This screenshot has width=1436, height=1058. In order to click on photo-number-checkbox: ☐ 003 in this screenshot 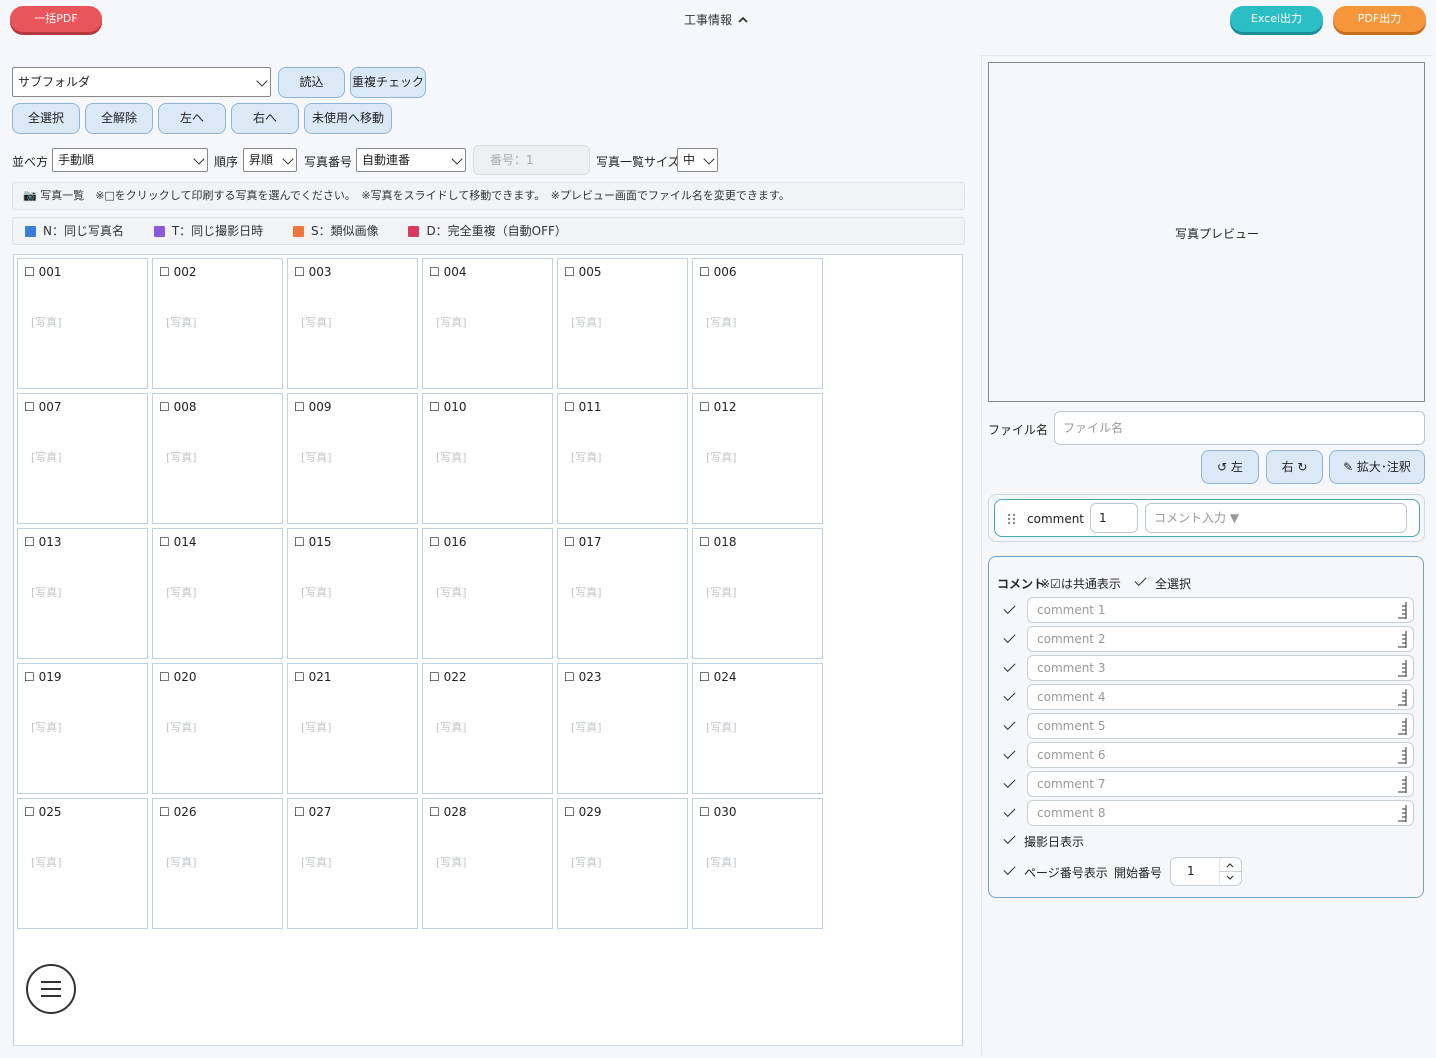, I will do `click(312, 272)`.